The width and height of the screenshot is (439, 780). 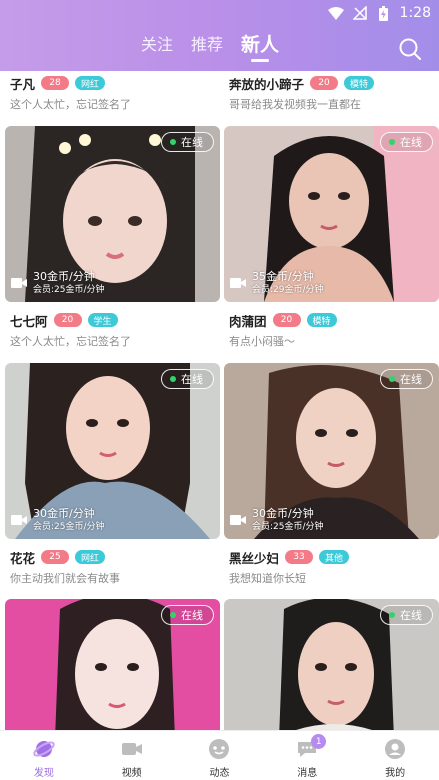 I want to click on unread-badge: 1, so click(x=319, y=741).